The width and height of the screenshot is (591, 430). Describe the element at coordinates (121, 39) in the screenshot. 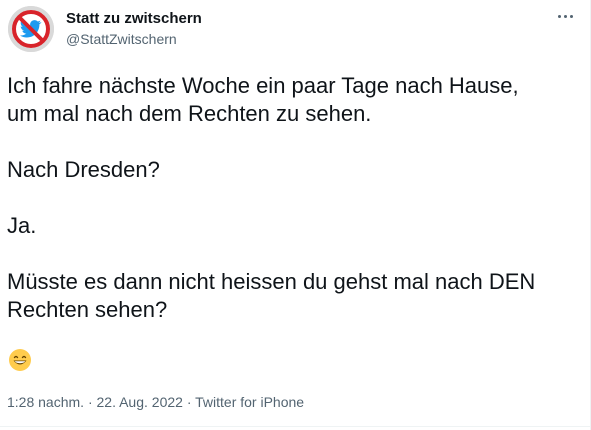

I see `author-handle: @StattZwitschern` at that location.